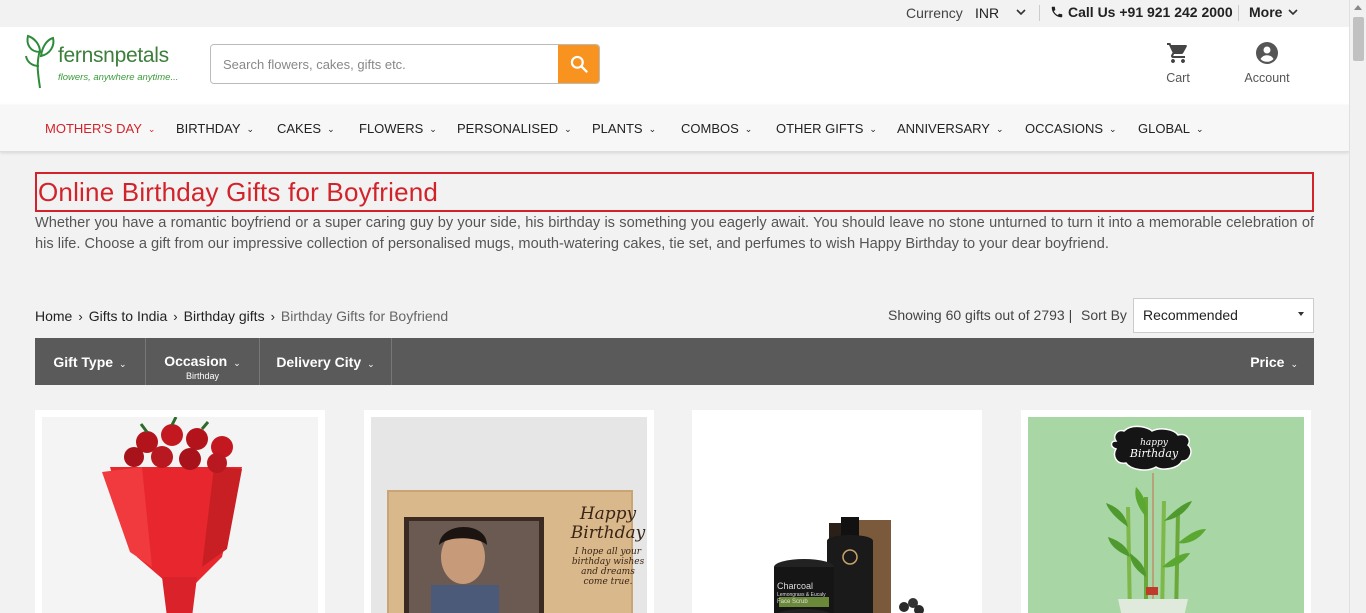  What do you see at coordinates (716, 128) in the screenshot?
I see `nav-item-combos: COMBOS ⌄` at bounding box center [716, 128].